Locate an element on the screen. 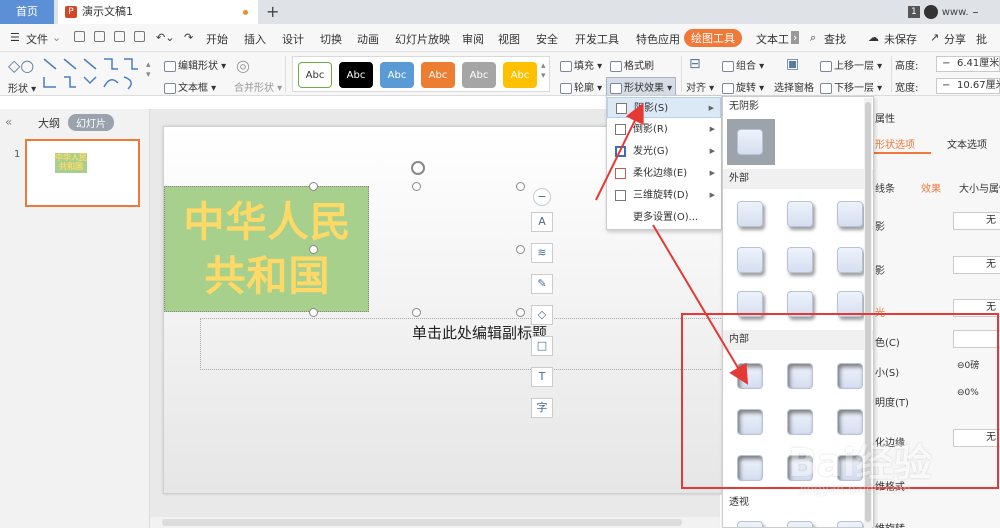  menu-item-security: 安全 is located at coordinates (547, 39).